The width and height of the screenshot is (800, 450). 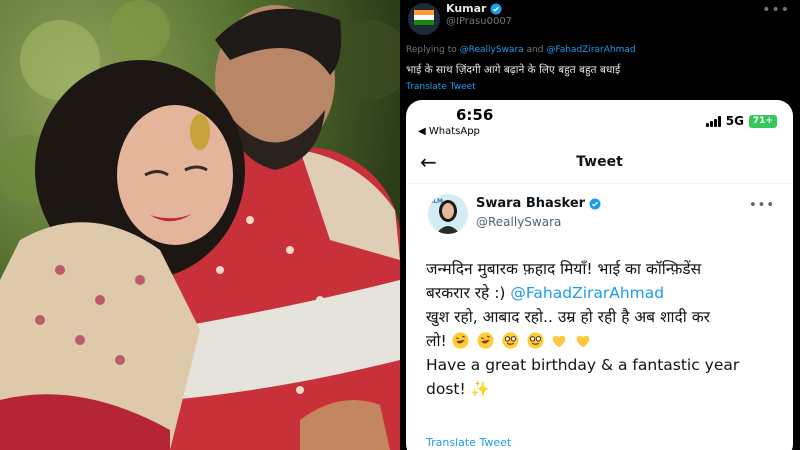 What do you see at coordinates (431, 50) in the screenshot?
I see `replying-prefix: Replying to` at bounding box center [431, 50].